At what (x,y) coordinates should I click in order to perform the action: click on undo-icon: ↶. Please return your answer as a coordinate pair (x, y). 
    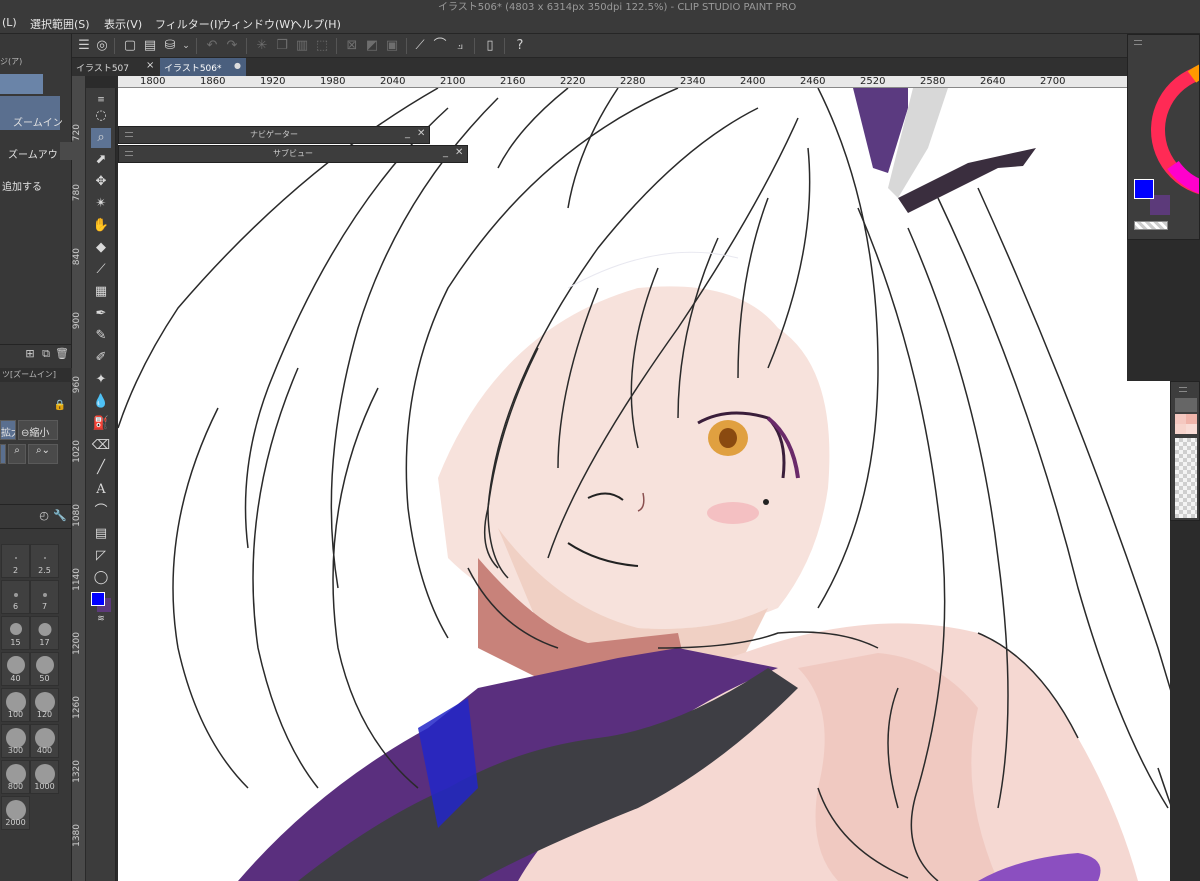
    Looking at the image, I should click on (212, 46).